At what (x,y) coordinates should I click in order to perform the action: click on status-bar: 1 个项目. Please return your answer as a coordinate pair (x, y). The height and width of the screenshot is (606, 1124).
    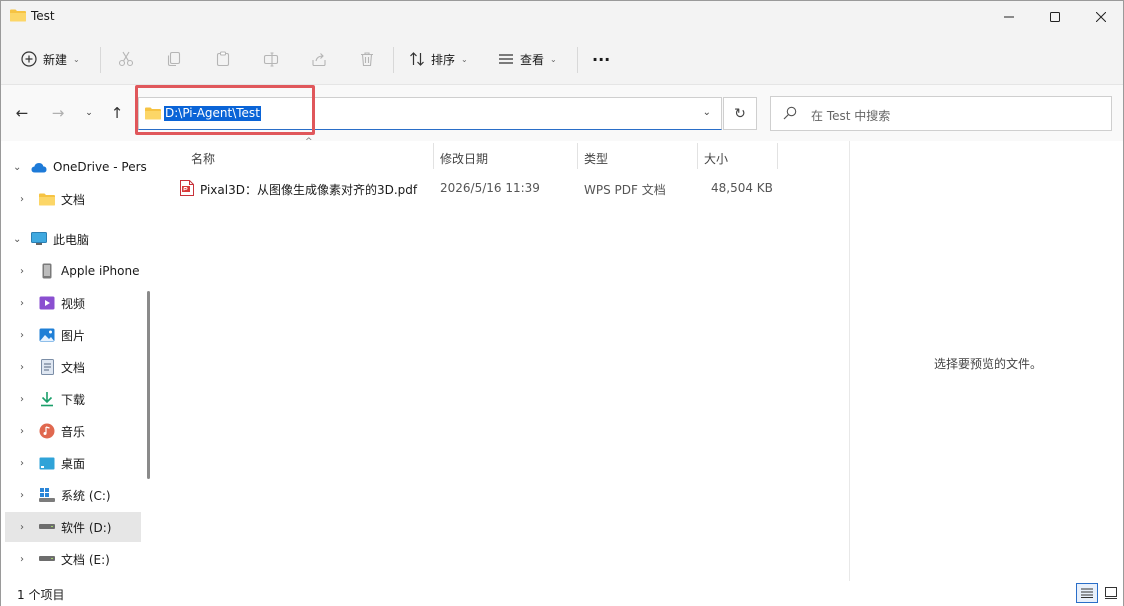
    Looking at the image, I should click on (562, 593).